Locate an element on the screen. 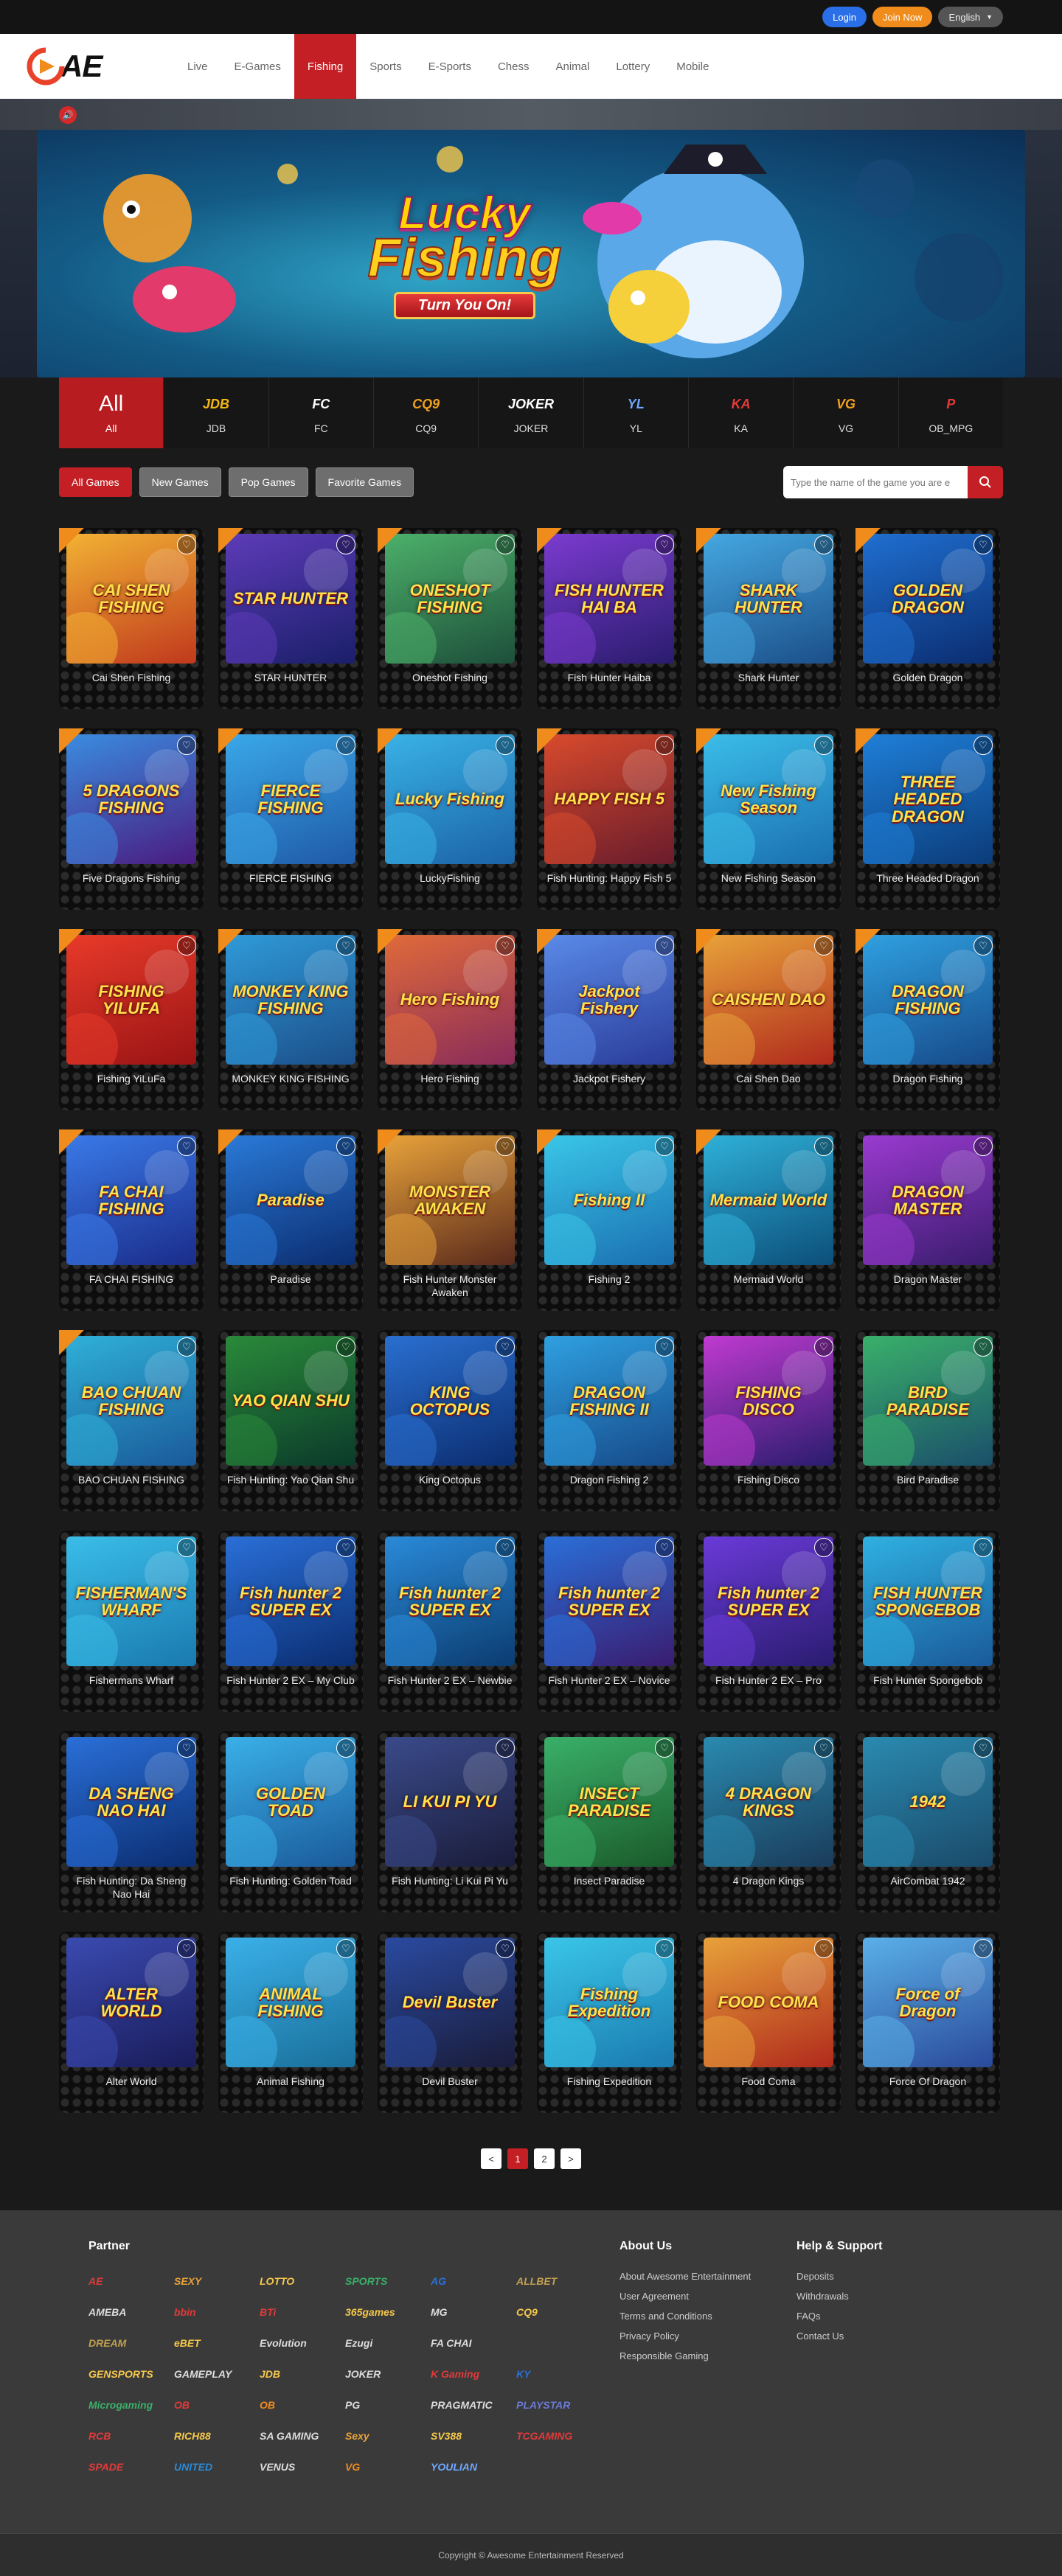 This screenshot has width=1062, height=2576. game-thumbnail: ANIMAL FISHING is located at coordinates (290, 2003).